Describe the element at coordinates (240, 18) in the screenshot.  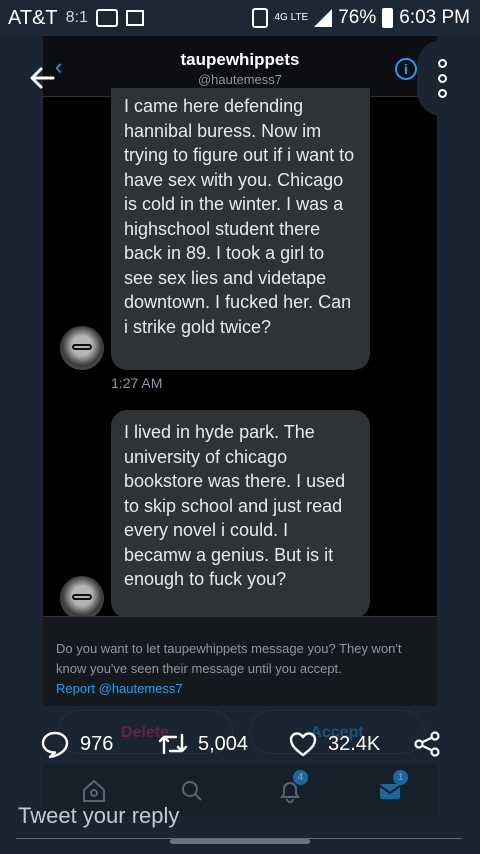
I see `status-bar: AT&T 8:1 4G LTE 76% 6:03 PM` at that location.